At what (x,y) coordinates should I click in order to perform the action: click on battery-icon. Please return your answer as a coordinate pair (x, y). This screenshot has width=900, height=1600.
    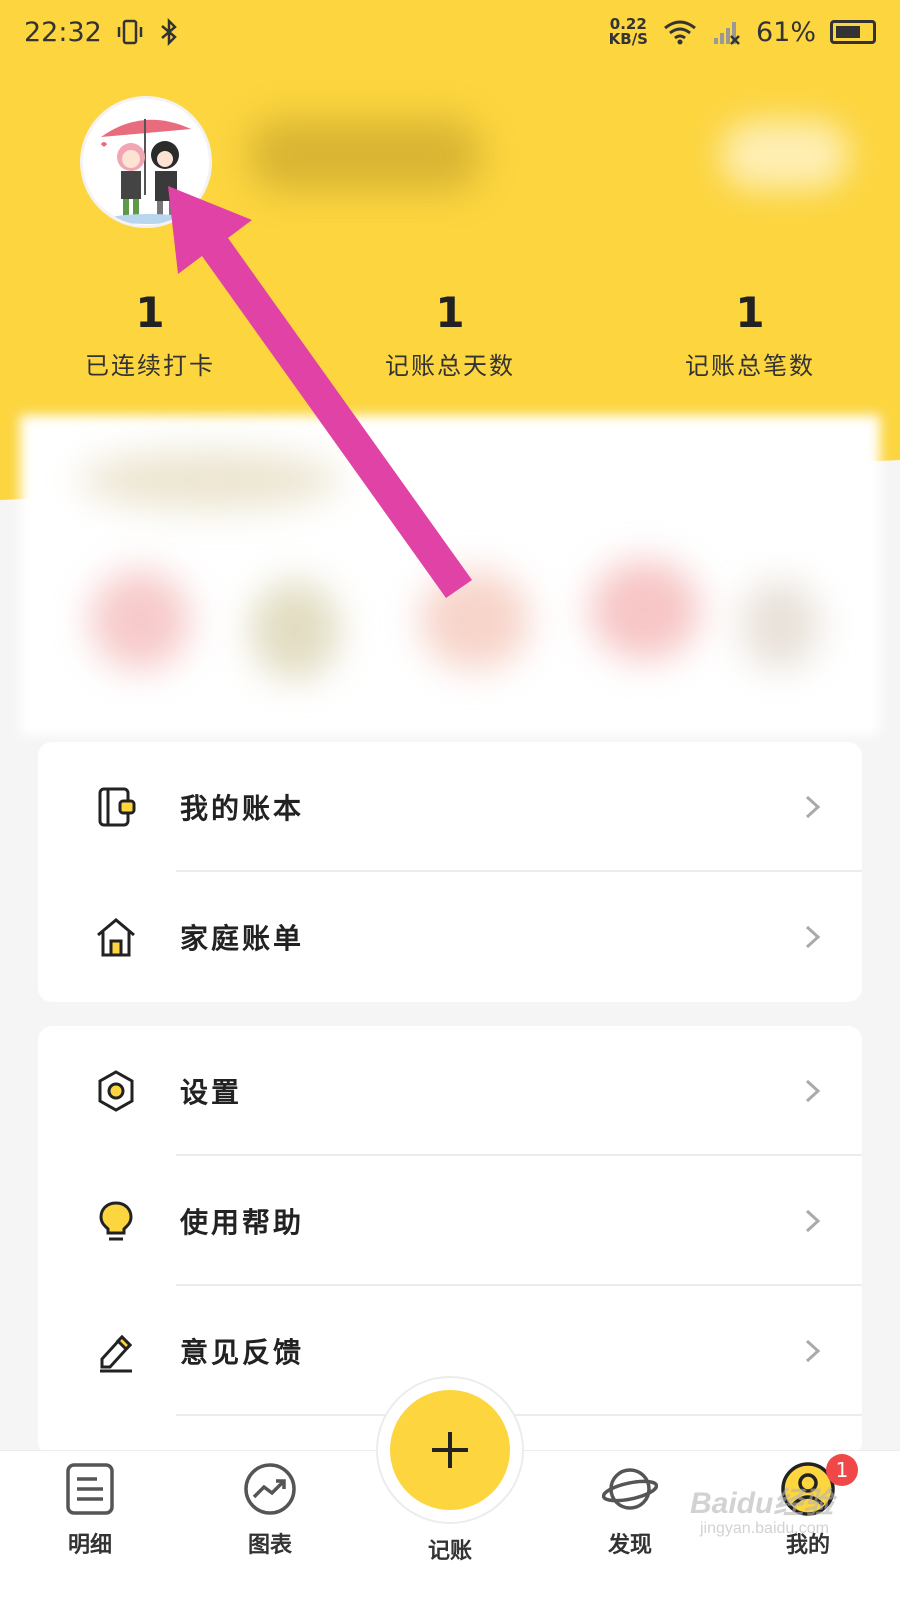
    Looking at the image, I should click on (853, 32).